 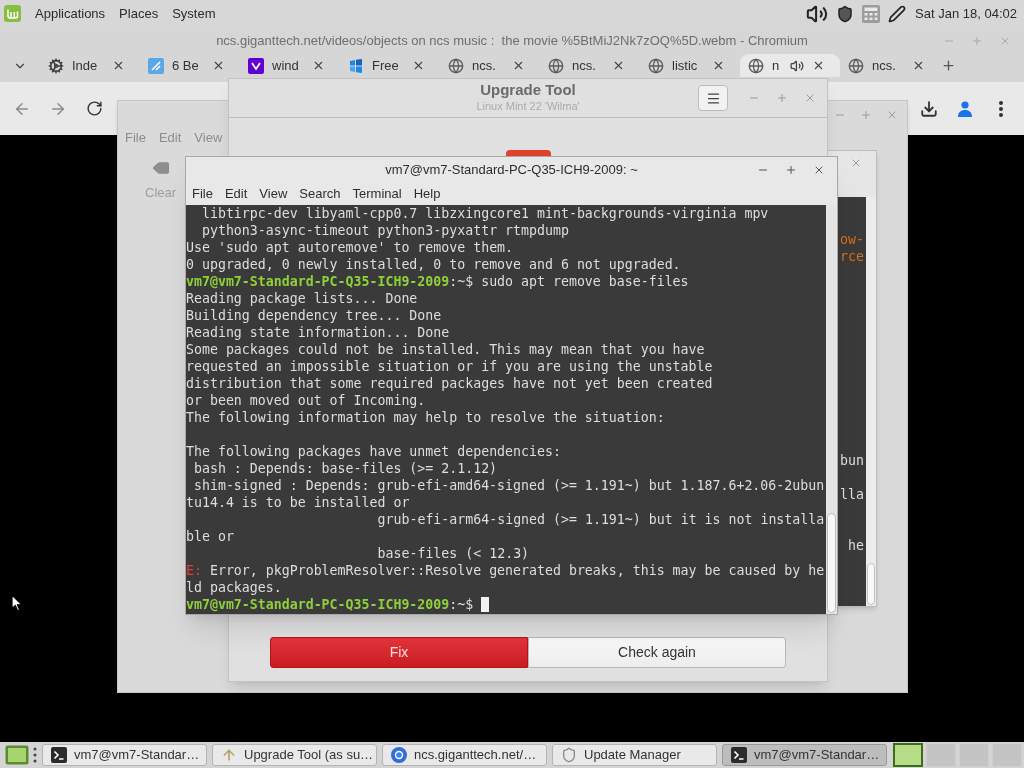 I want to click on window-title: vm7@vm7-Standard-PC-Q35-ICH9-2009: ~, so click(x=511, y=169).